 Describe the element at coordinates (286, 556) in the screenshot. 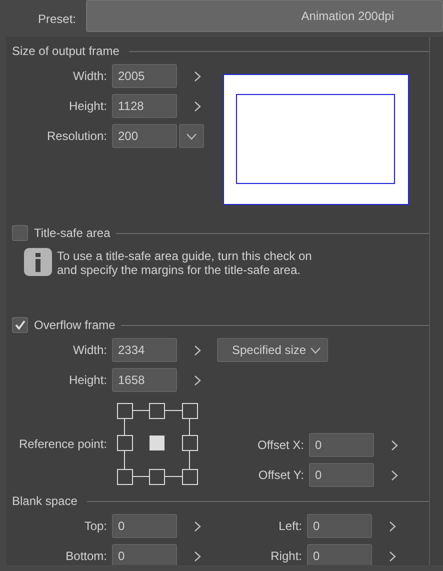

I see `field-label: Right:` at that location.